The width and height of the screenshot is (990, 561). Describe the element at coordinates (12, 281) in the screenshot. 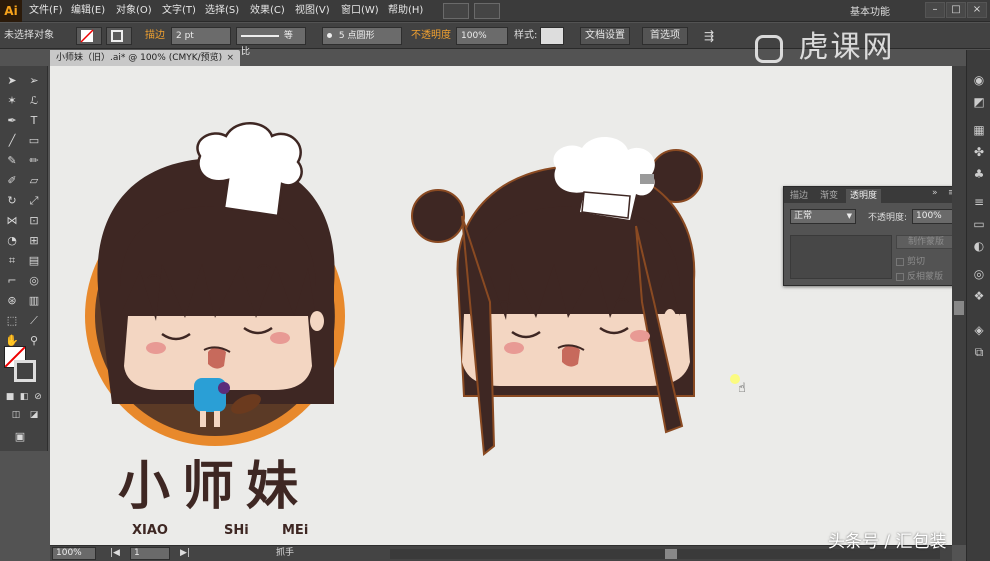

I see `eyedropper-icon: ⌐` at that location.